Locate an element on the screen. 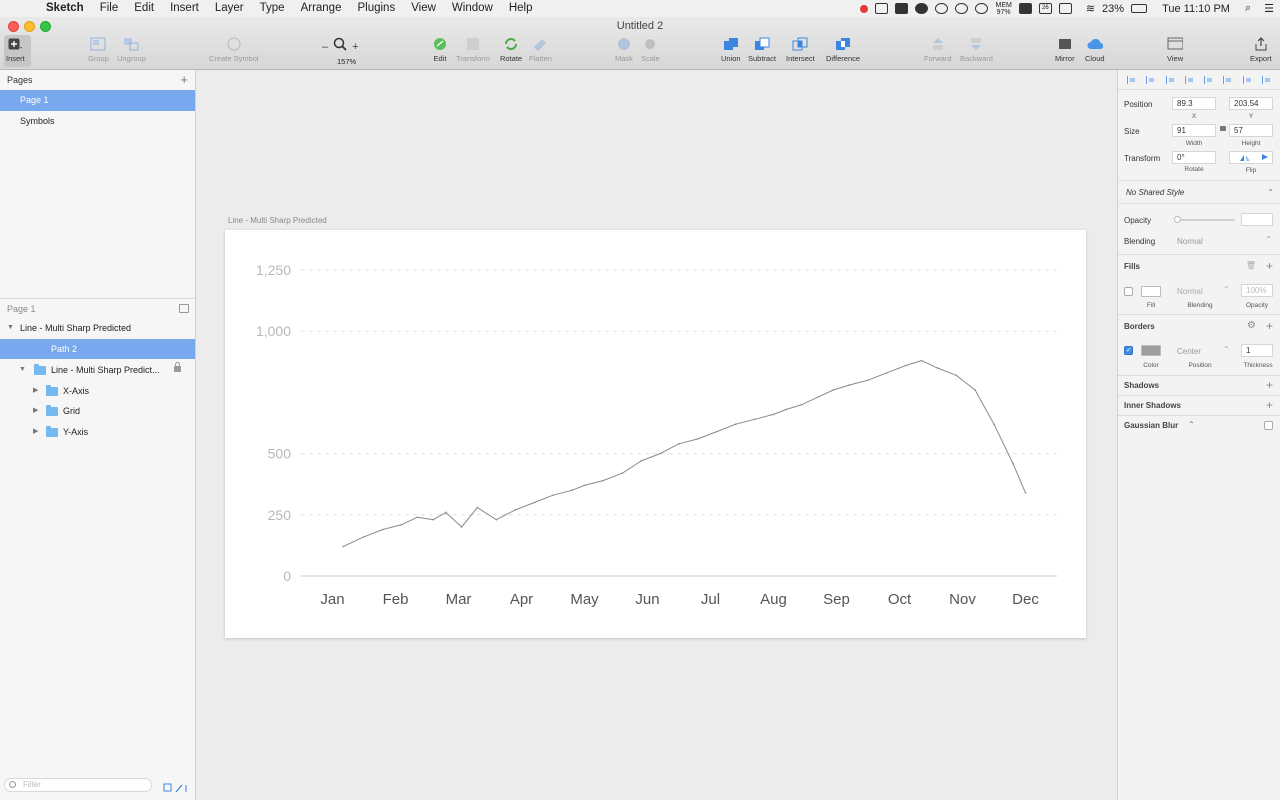 The height and width of the screenshot is (800, 1280). clock: Tue 11:10 PM is located at coordinates (1196, 9).